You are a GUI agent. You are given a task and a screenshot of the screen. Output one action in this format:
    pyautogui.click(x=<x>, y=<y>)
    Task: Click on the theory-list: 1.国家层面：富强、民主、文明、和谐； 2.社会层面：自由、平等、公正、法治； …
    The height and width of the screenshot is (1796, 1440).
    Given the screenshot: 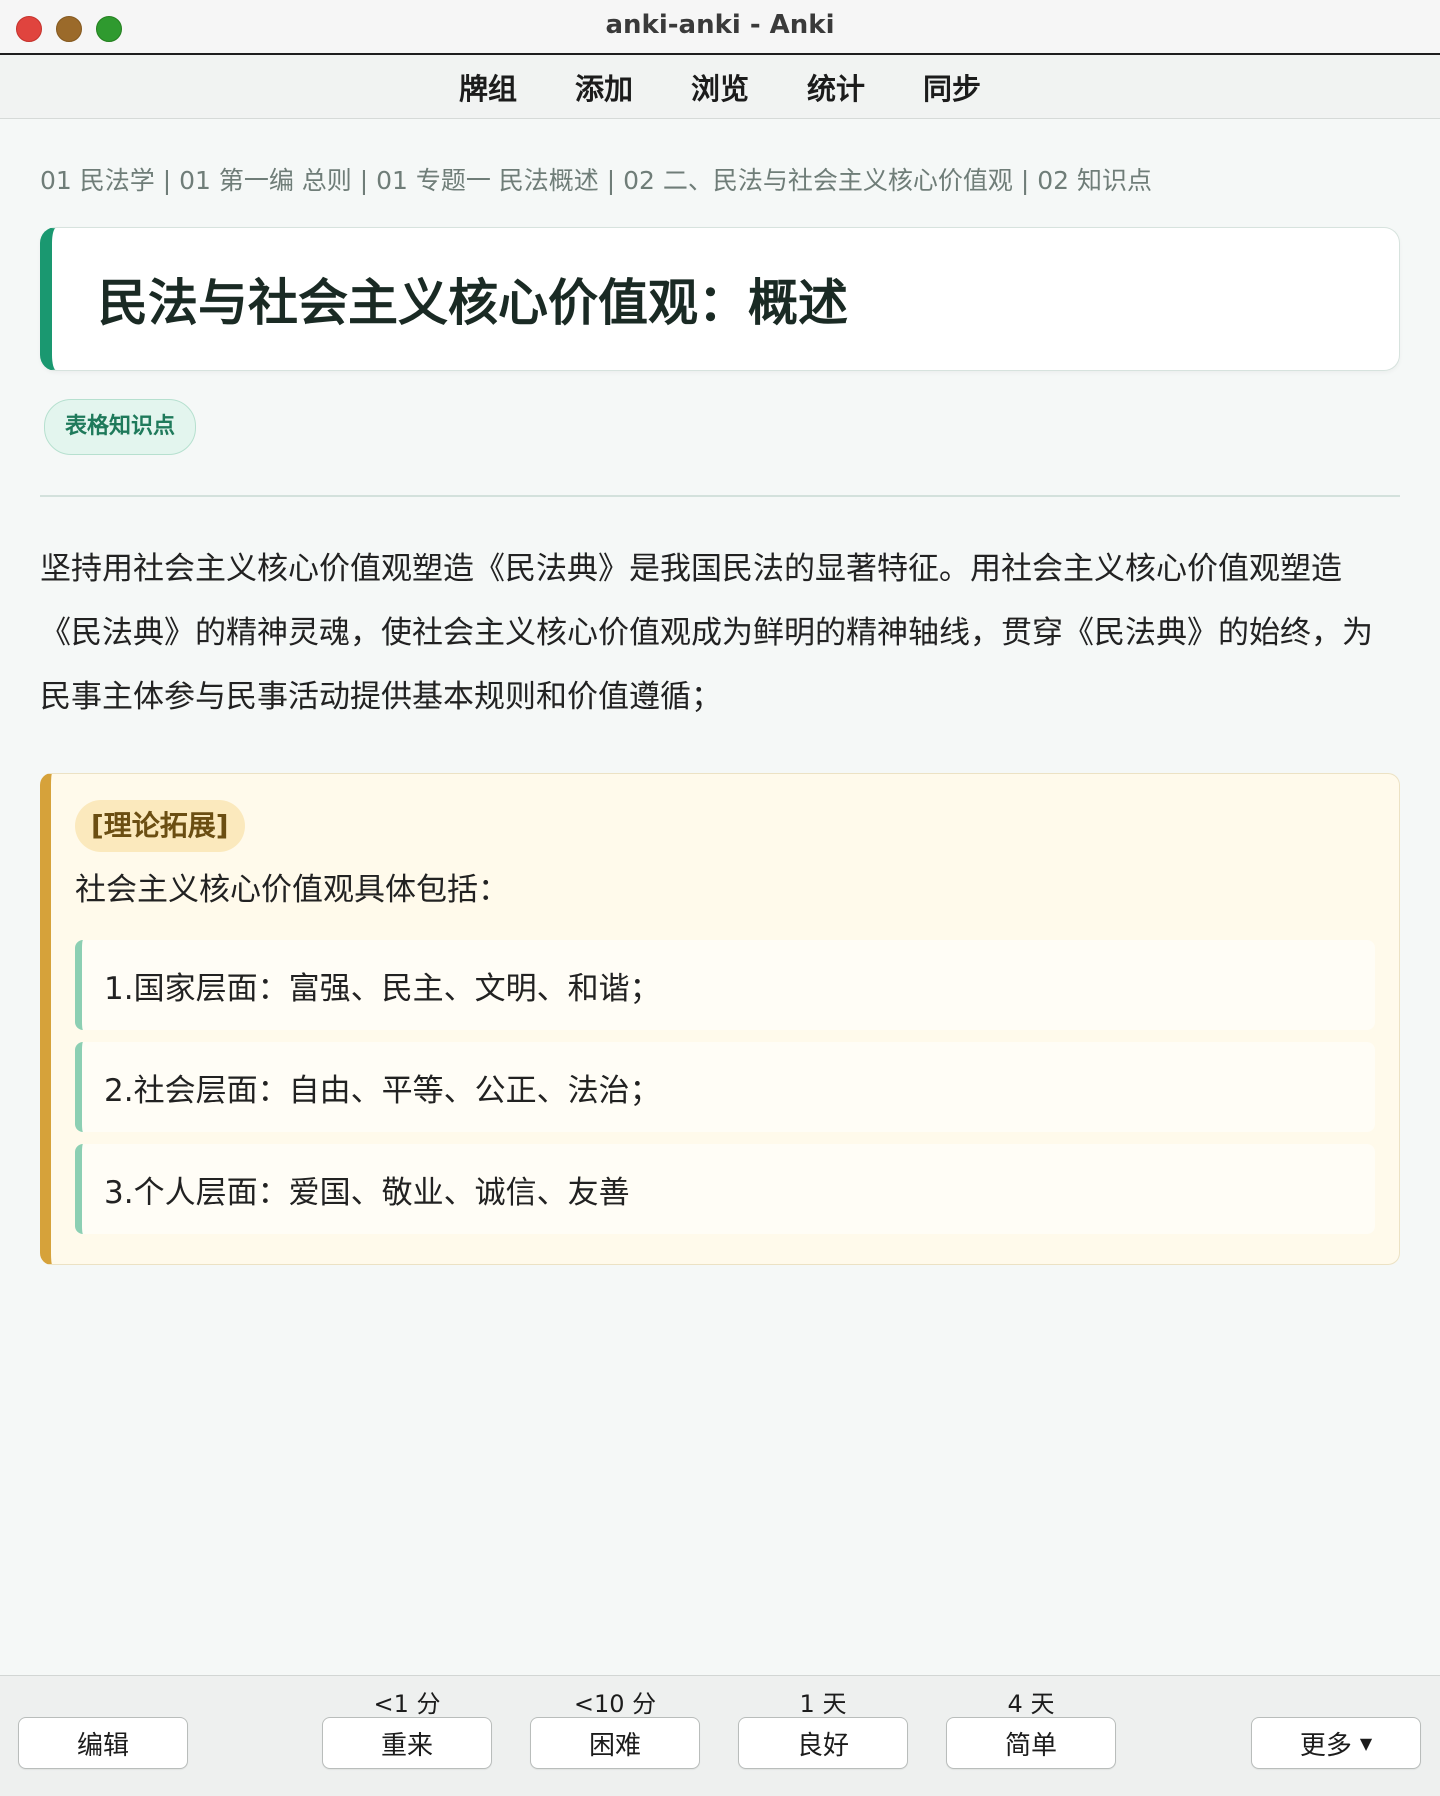 What is the action you would take?
    pyautogui.click(x=725, y=1087)
    